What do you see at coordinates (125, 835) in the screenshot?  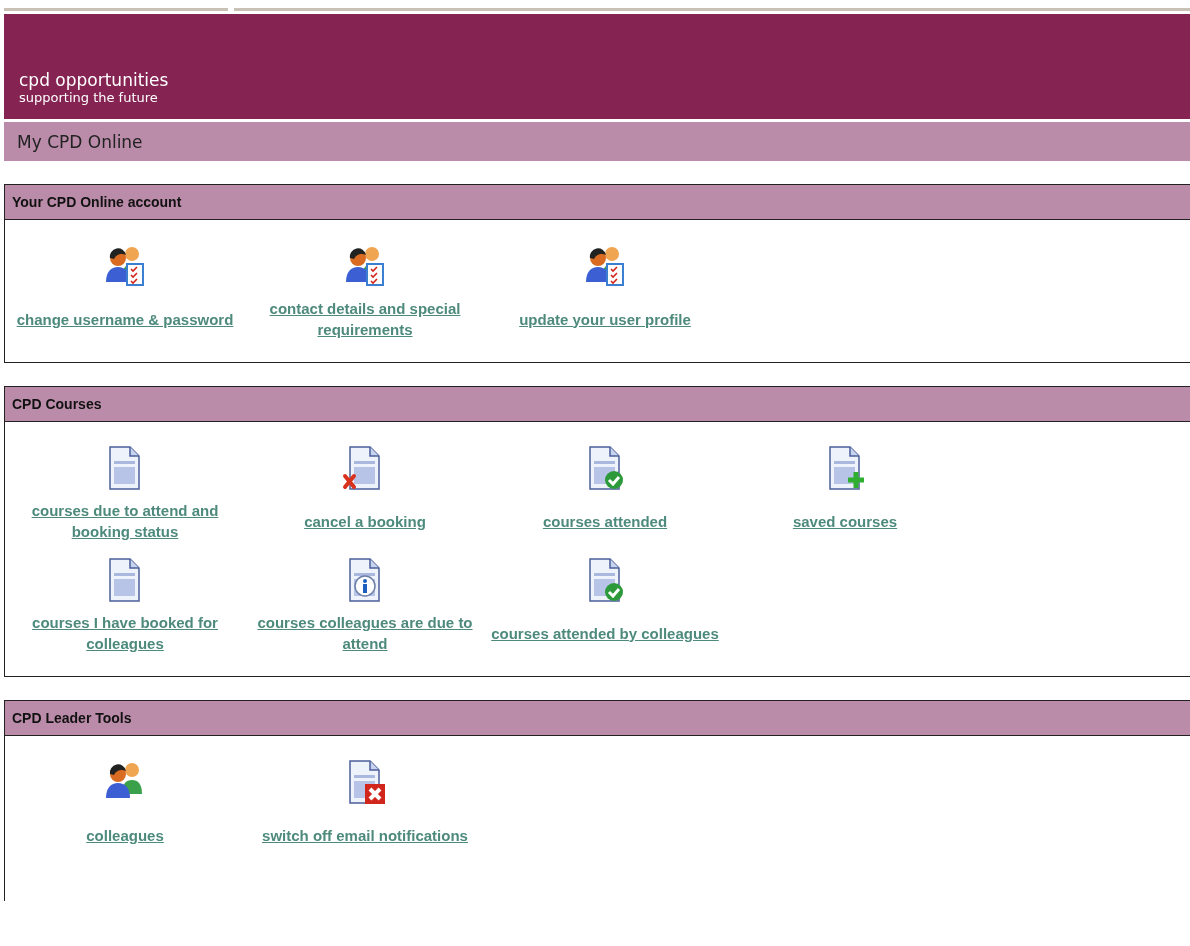 I see `link: colleagues` at bounding box center [125, 835].